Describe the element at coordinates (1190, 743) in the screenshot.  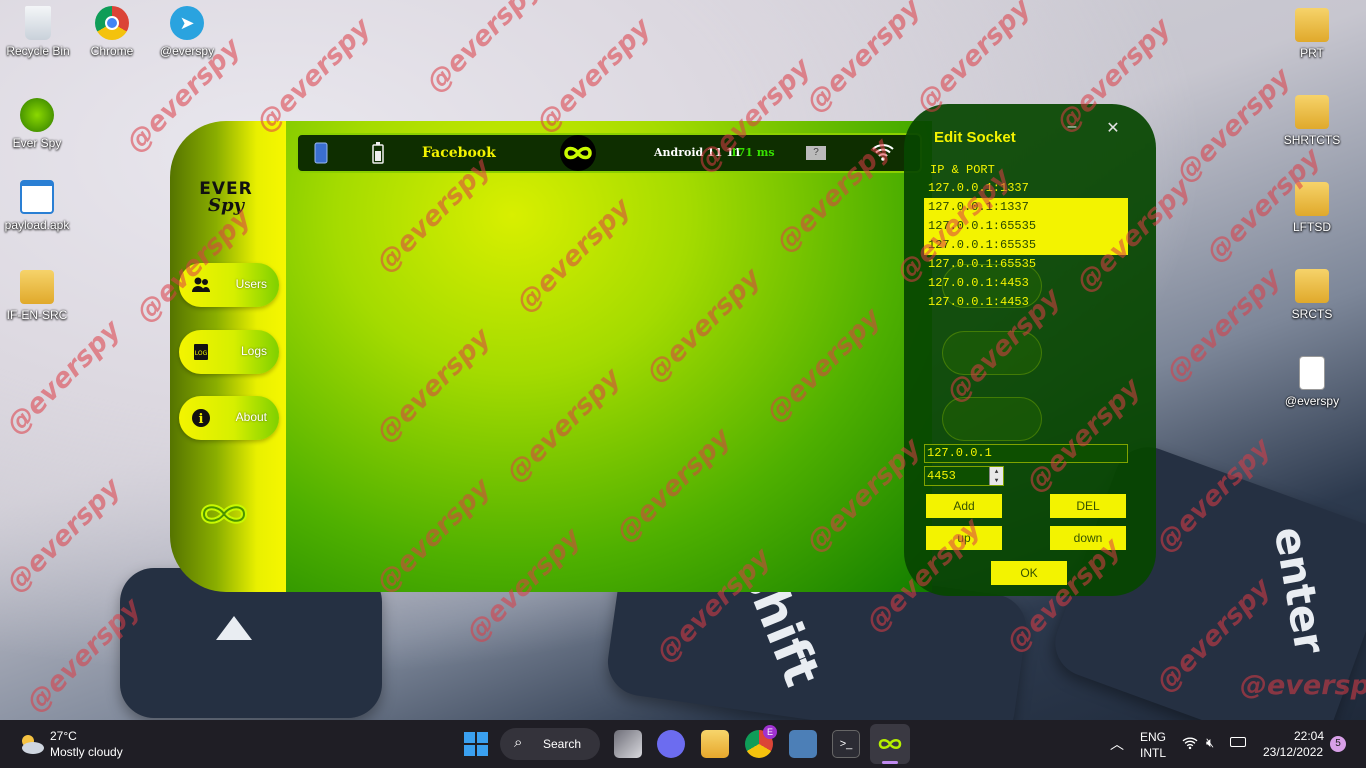
I see `wifi-tray-icon` at that location.